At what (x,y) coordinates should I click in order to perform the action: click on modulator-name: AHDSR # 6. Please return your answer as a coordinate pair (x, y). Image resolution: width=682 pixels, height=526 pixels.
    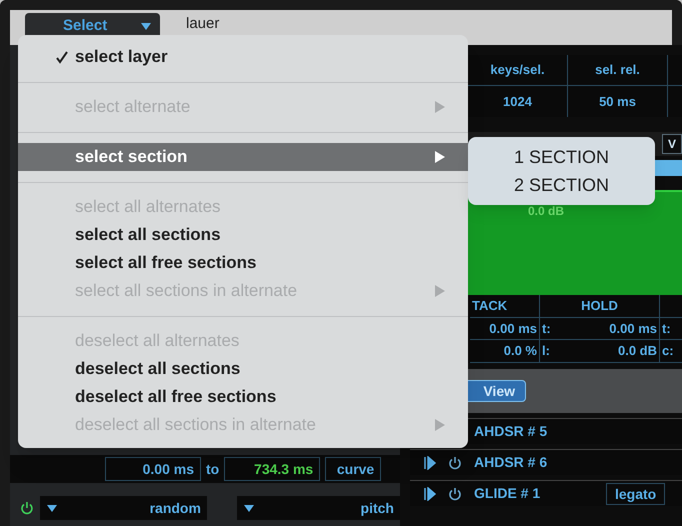
    Looking at the image, I should click on (511, 462).